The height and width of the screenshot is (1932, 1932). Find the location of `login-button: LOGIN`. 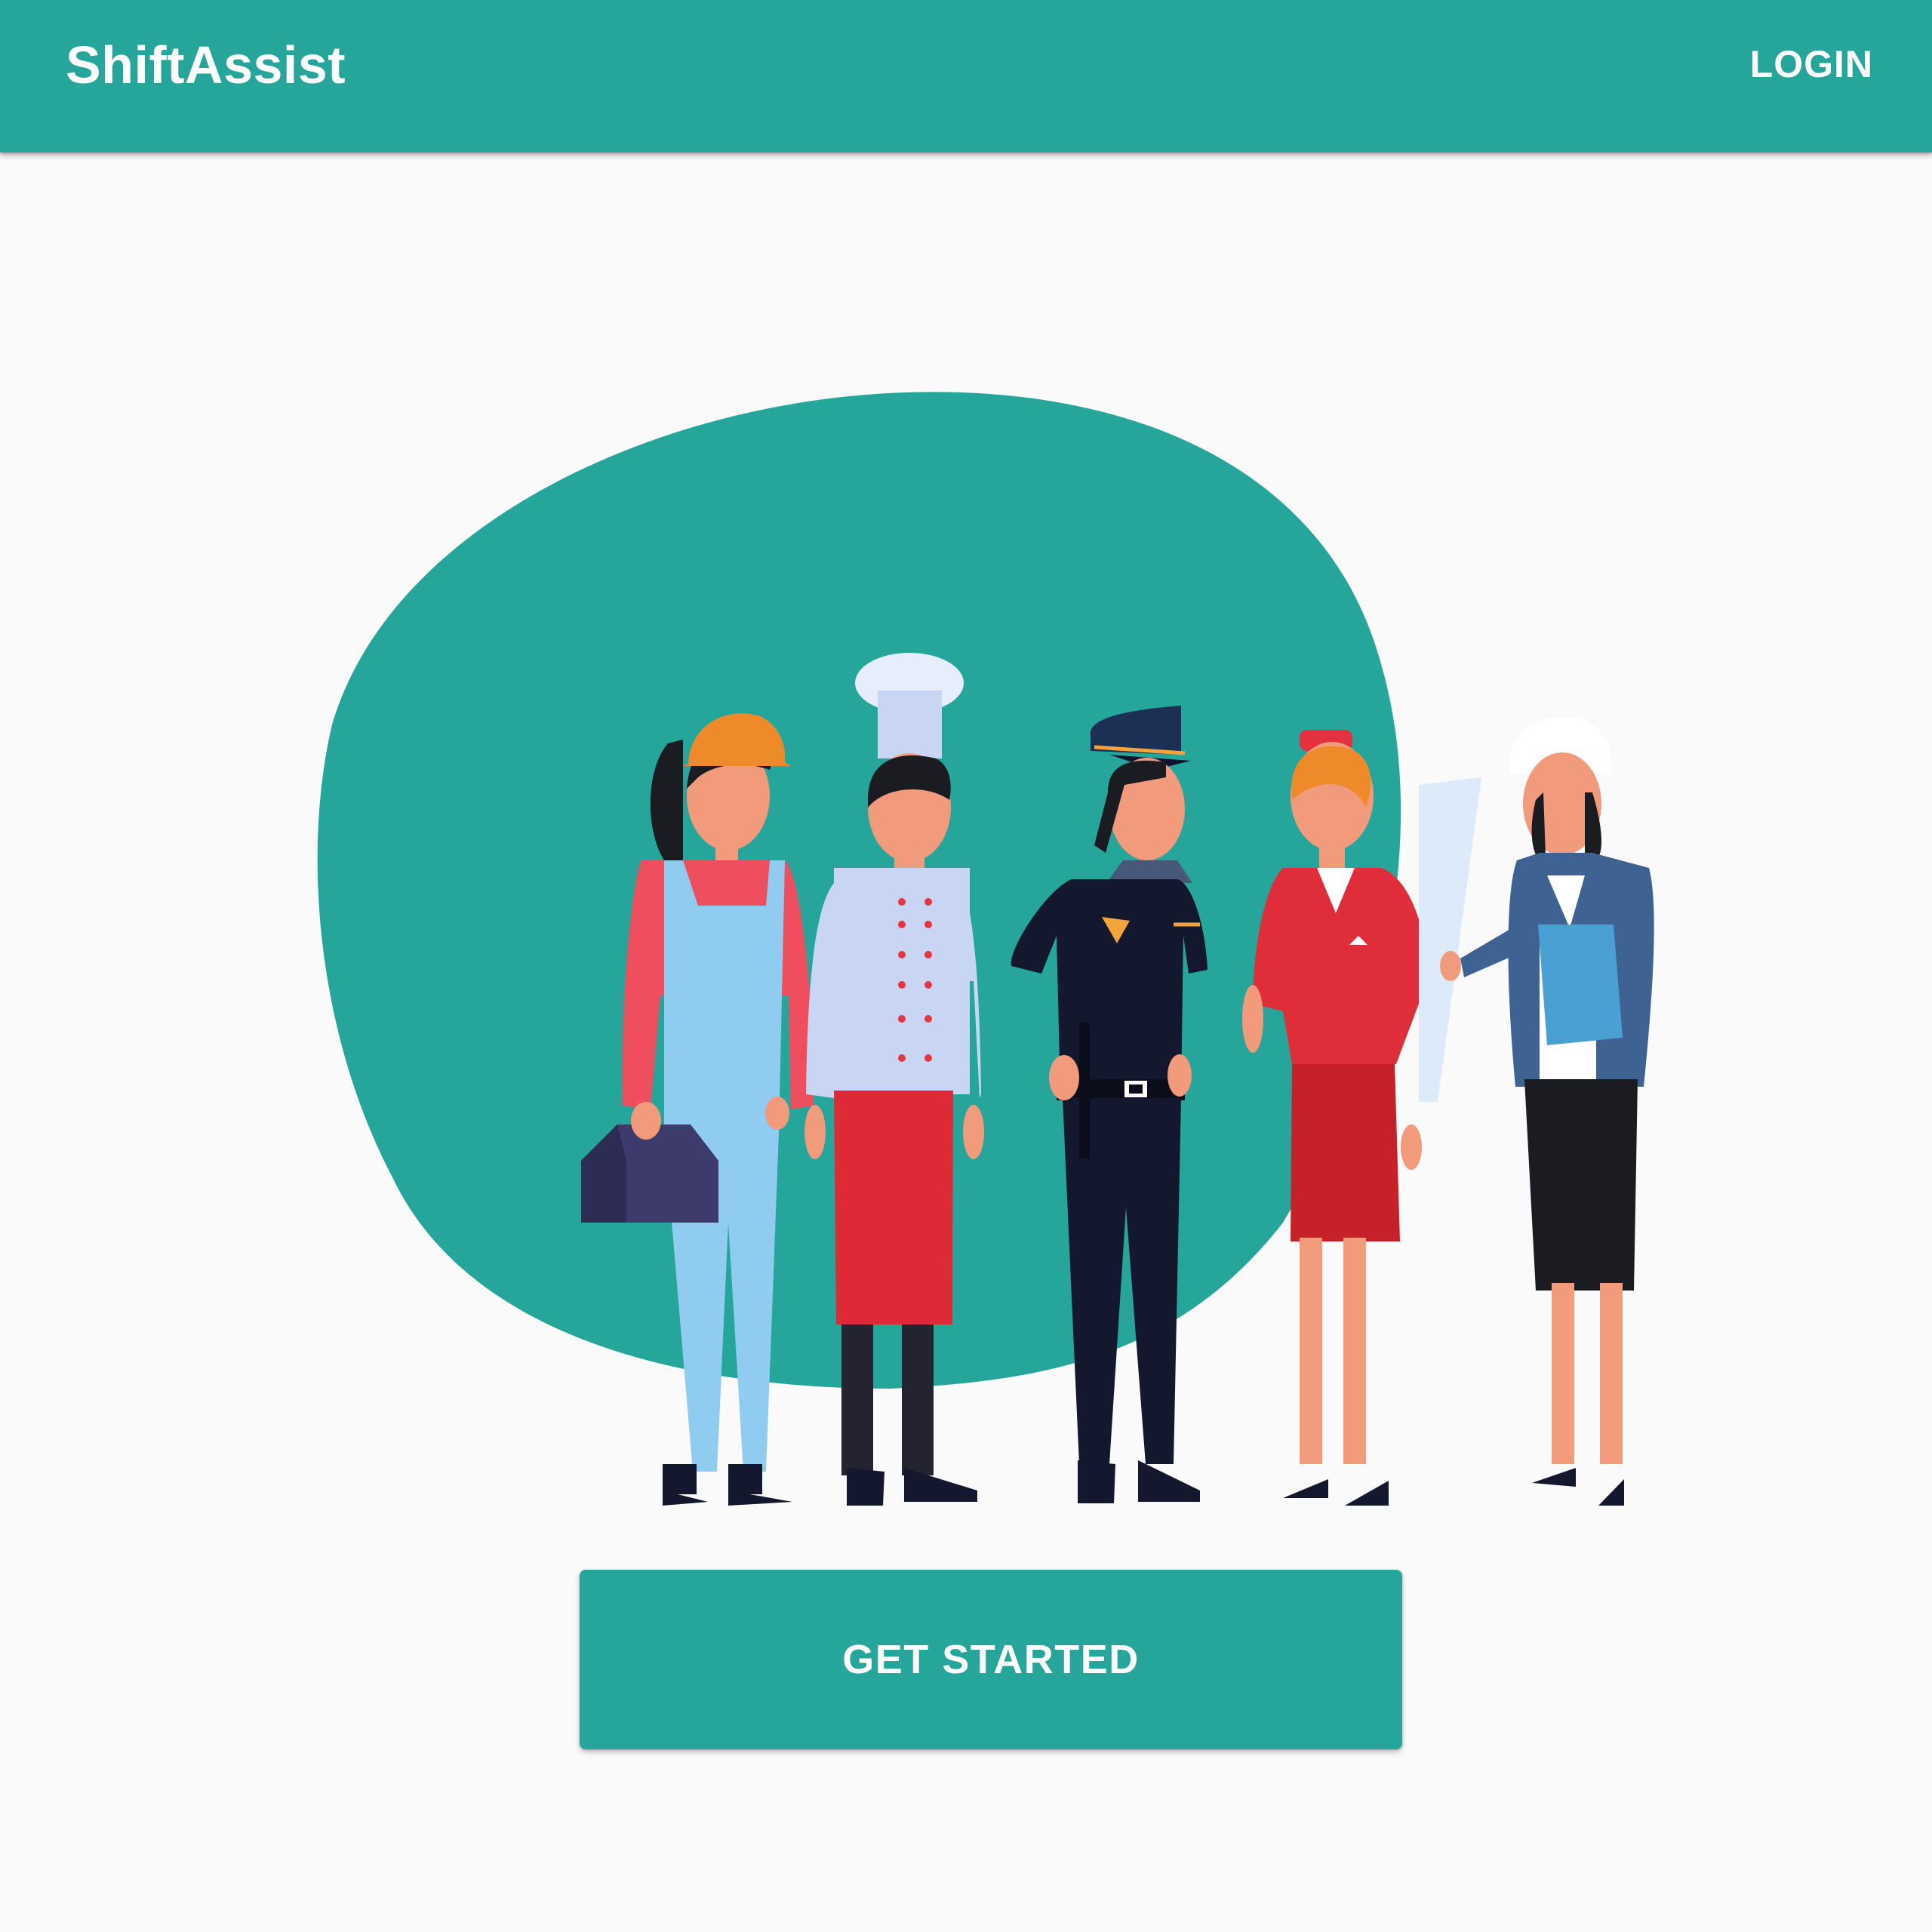

login-button: LOGIN is located at coordinates (1811, 64).